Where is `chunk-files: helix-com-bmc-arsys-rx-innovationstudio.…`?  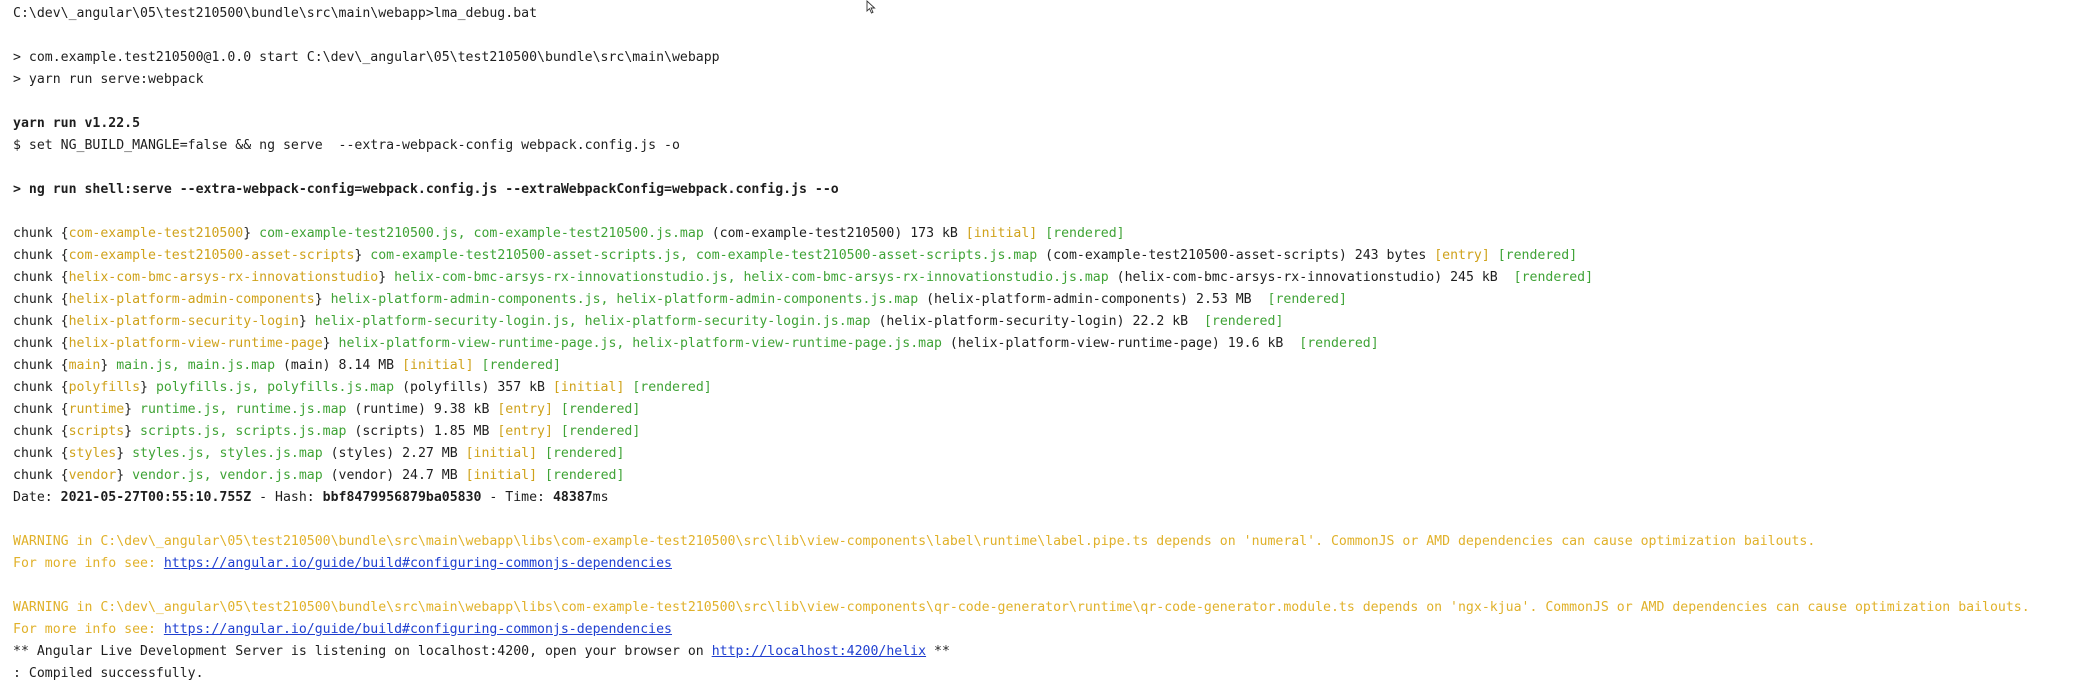 chunk-files: helix-com-bmc-arsys-rx-innovationstudio.… is located at coordinates (751, 277).